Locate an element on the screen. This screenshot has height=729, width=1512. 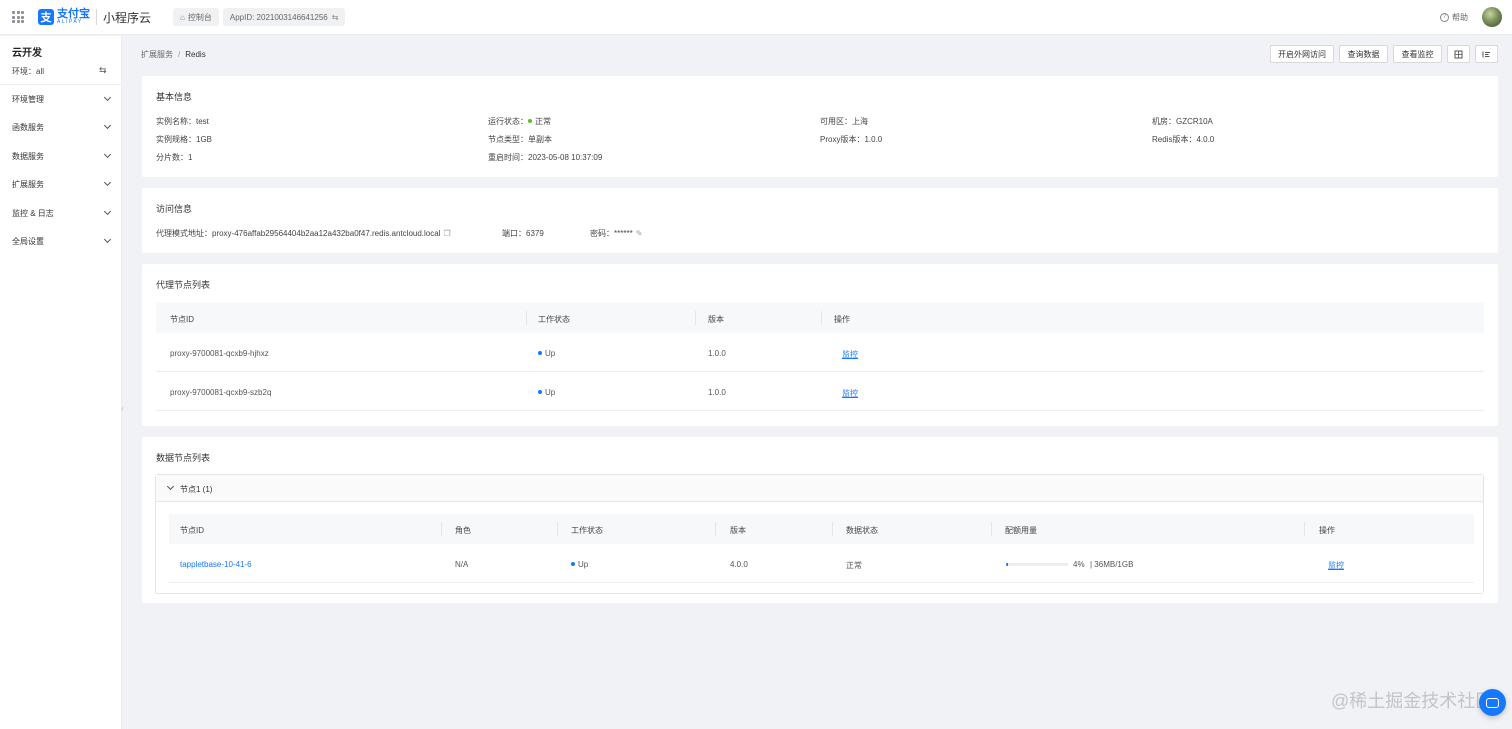
console-button: ⌂ 控制台 is located at coordinates (196, 17).